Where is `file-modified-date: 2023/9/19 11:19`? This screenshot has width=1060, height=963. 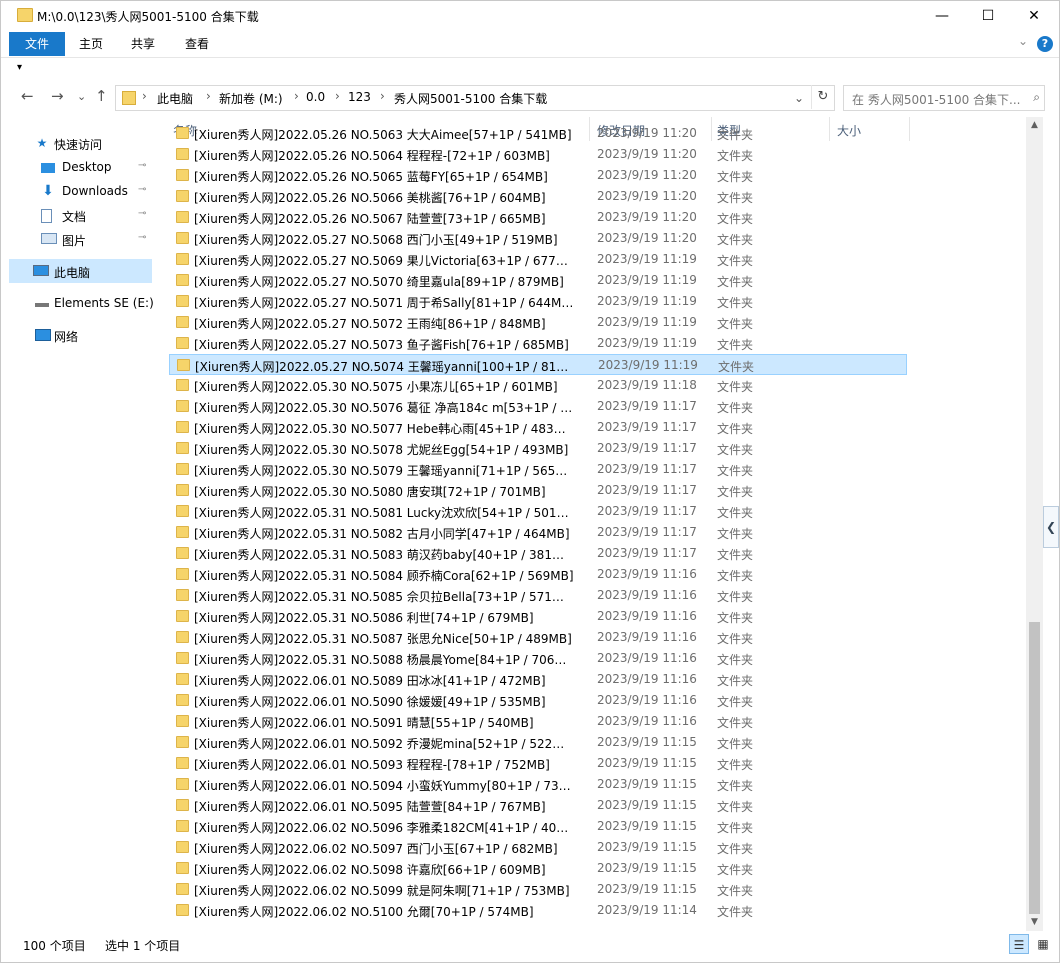 file-modified-date: 2023/9/19 11:19 is located at coordinates (647, 343).